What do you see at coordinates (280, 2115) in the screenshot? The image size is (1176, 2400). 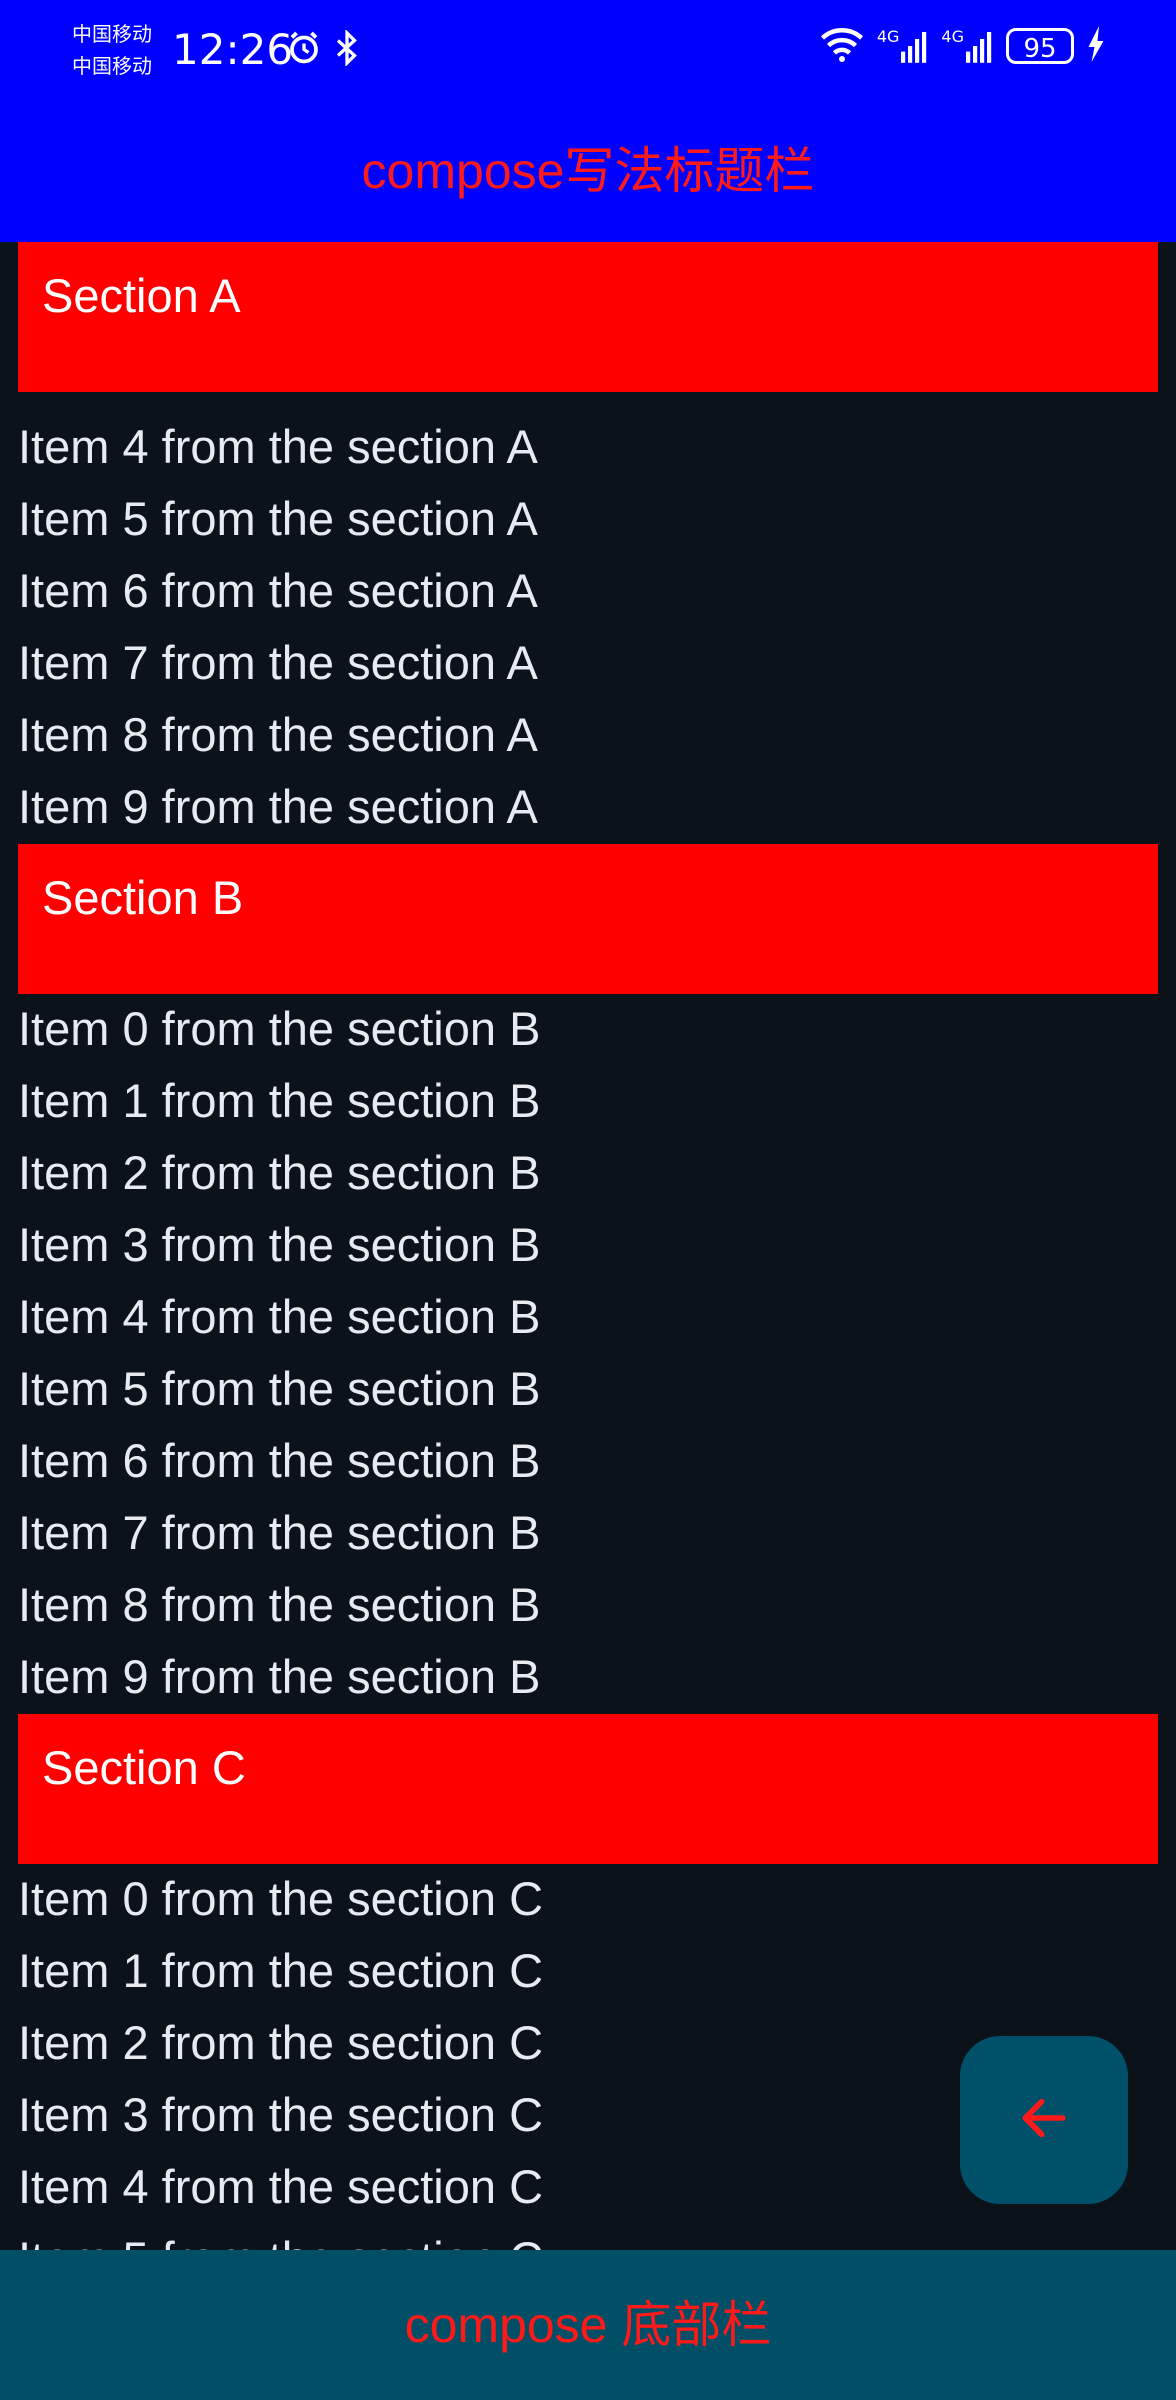 I see `list-item: Item 3 from the section C` at bounding box center [280, 2115].